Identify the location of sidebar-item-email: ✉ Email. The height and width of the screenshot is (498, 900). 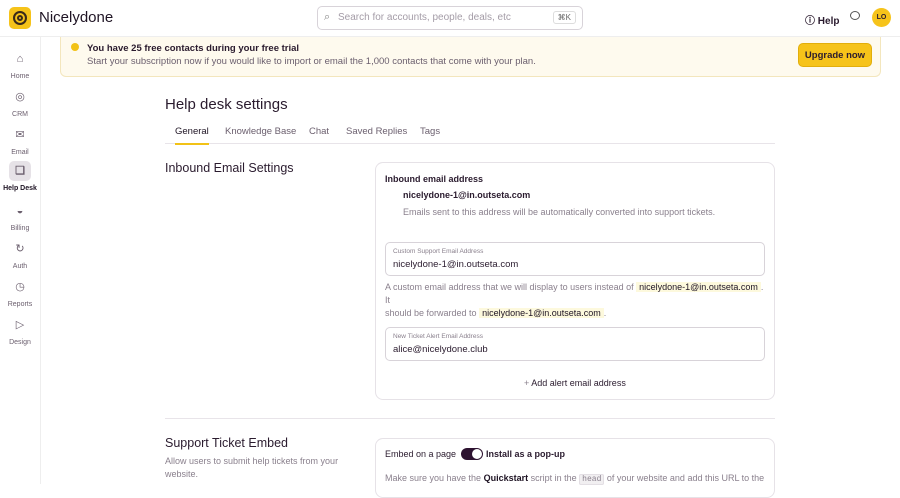
(20, 140).